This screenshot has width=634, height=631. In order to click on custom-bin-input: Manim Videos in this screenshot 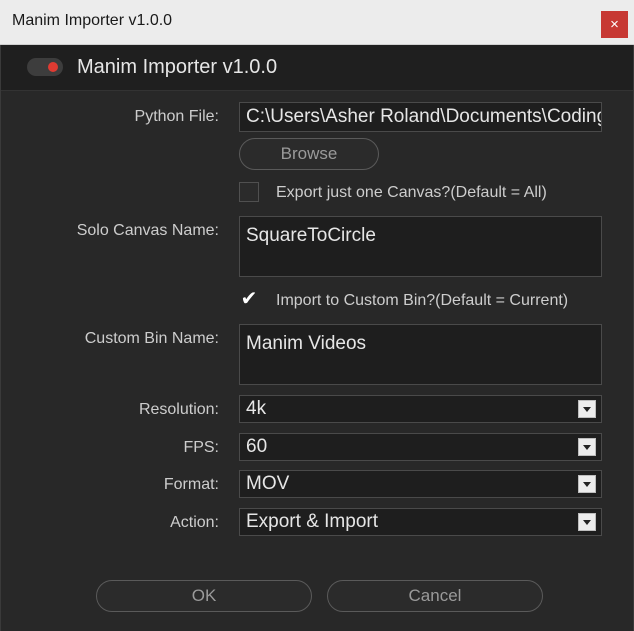, I will do `click(420, 354)`.